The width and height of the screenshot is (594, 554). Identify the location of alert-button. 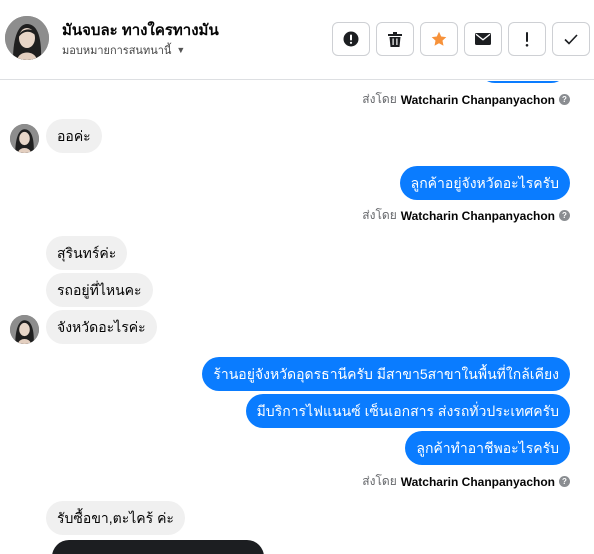
(351, 39).